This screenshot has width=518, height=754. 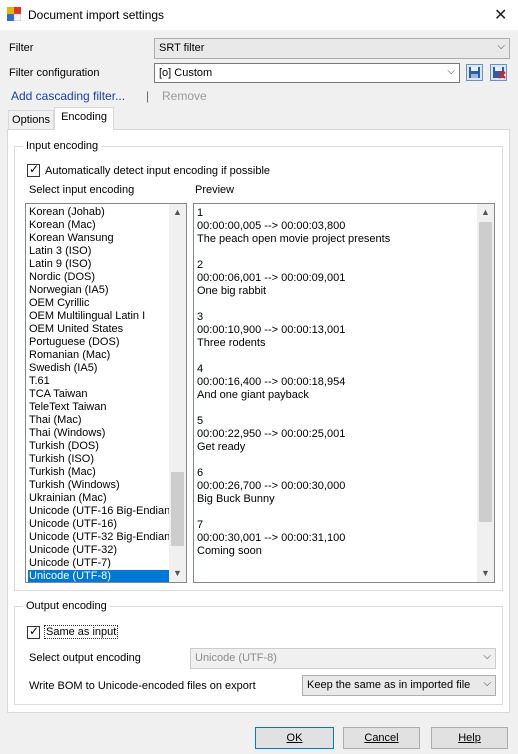 What do you see at coordinates (98, 238) in the screenshot?
I see `encoding-list-item: Korean Wansung` at bounding box center [98, 238].